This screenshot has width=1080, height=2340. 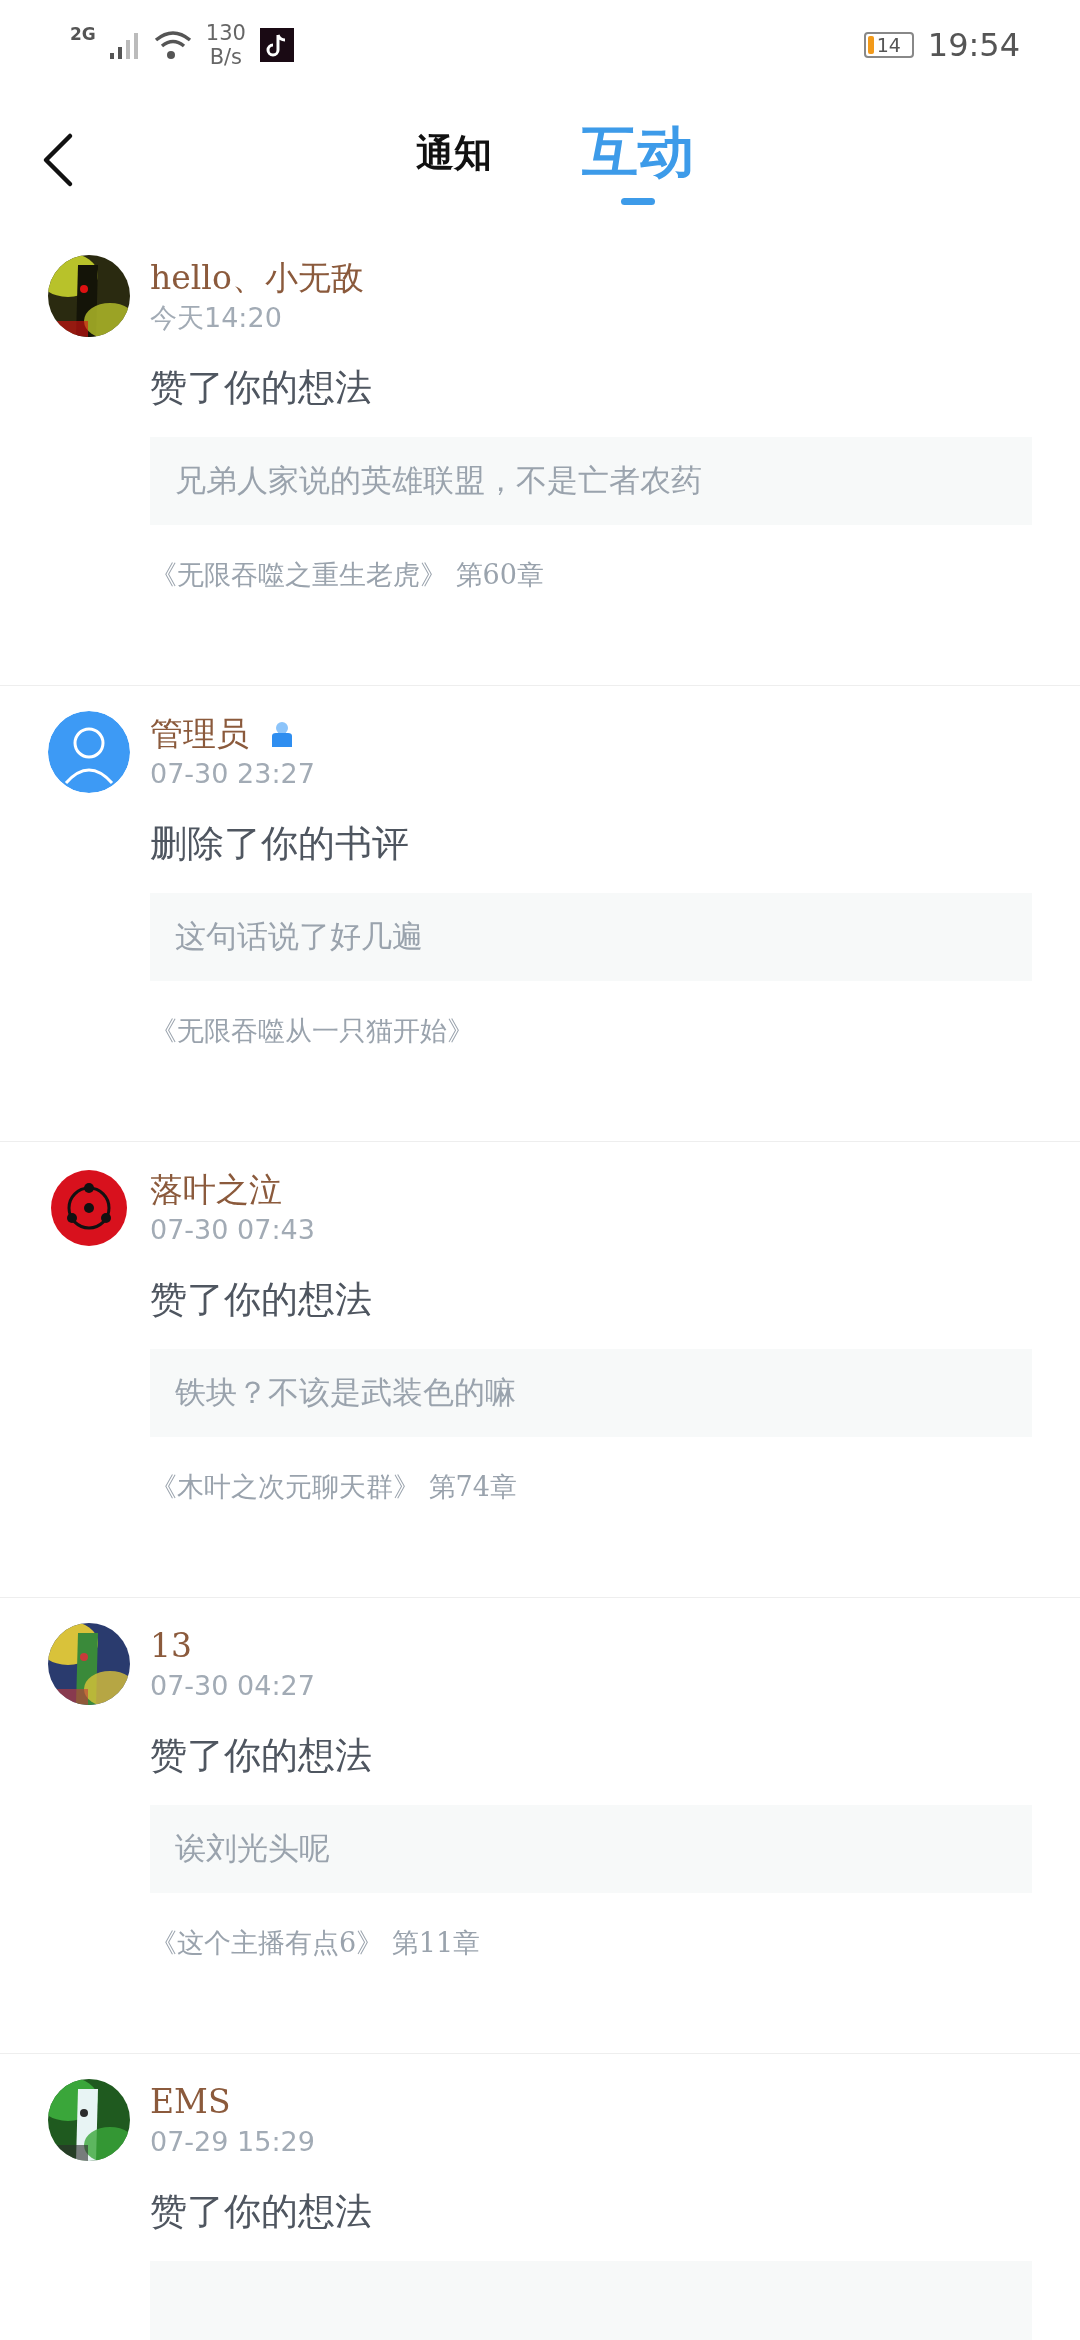 What do you see at coordinates (225, 45) in the screenshot?
I see `network-speed: 130 B/s` at bounding box center [225, 45].